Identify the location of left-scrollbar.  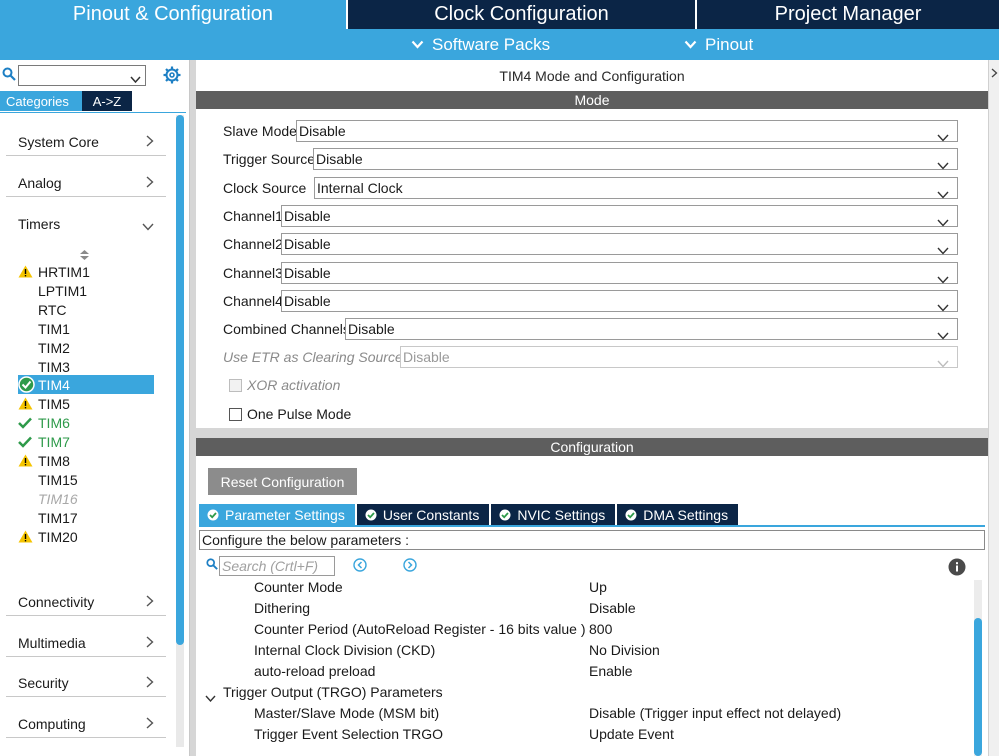
(180, 431).